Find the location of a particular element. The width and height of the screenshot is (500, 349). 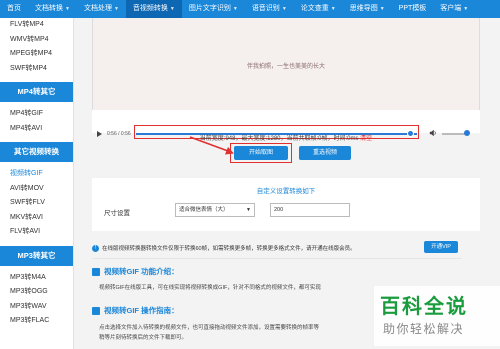

nav-item: PPT模板 is located at coordinates (413, 9).